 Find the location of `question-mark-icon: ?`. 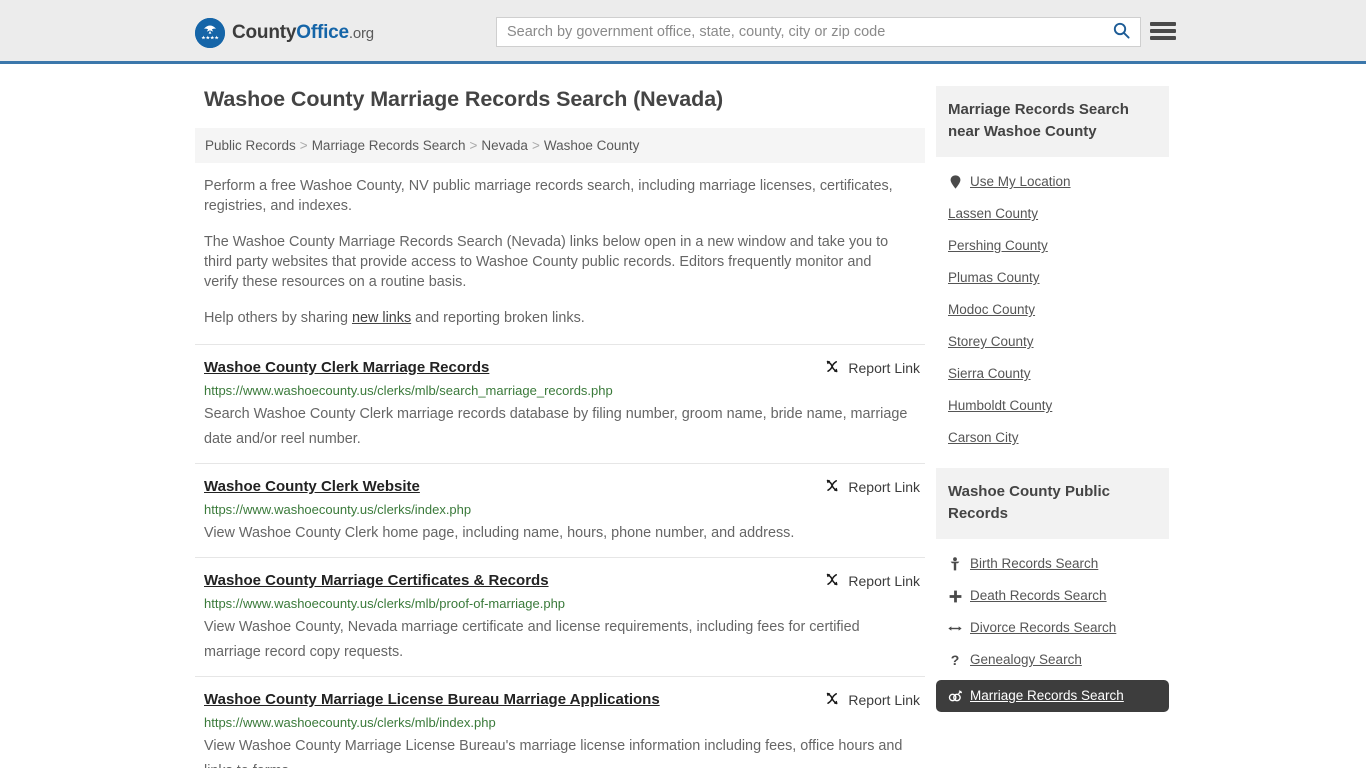

question-mark-icon: ? is located at coordinates (955, 660).